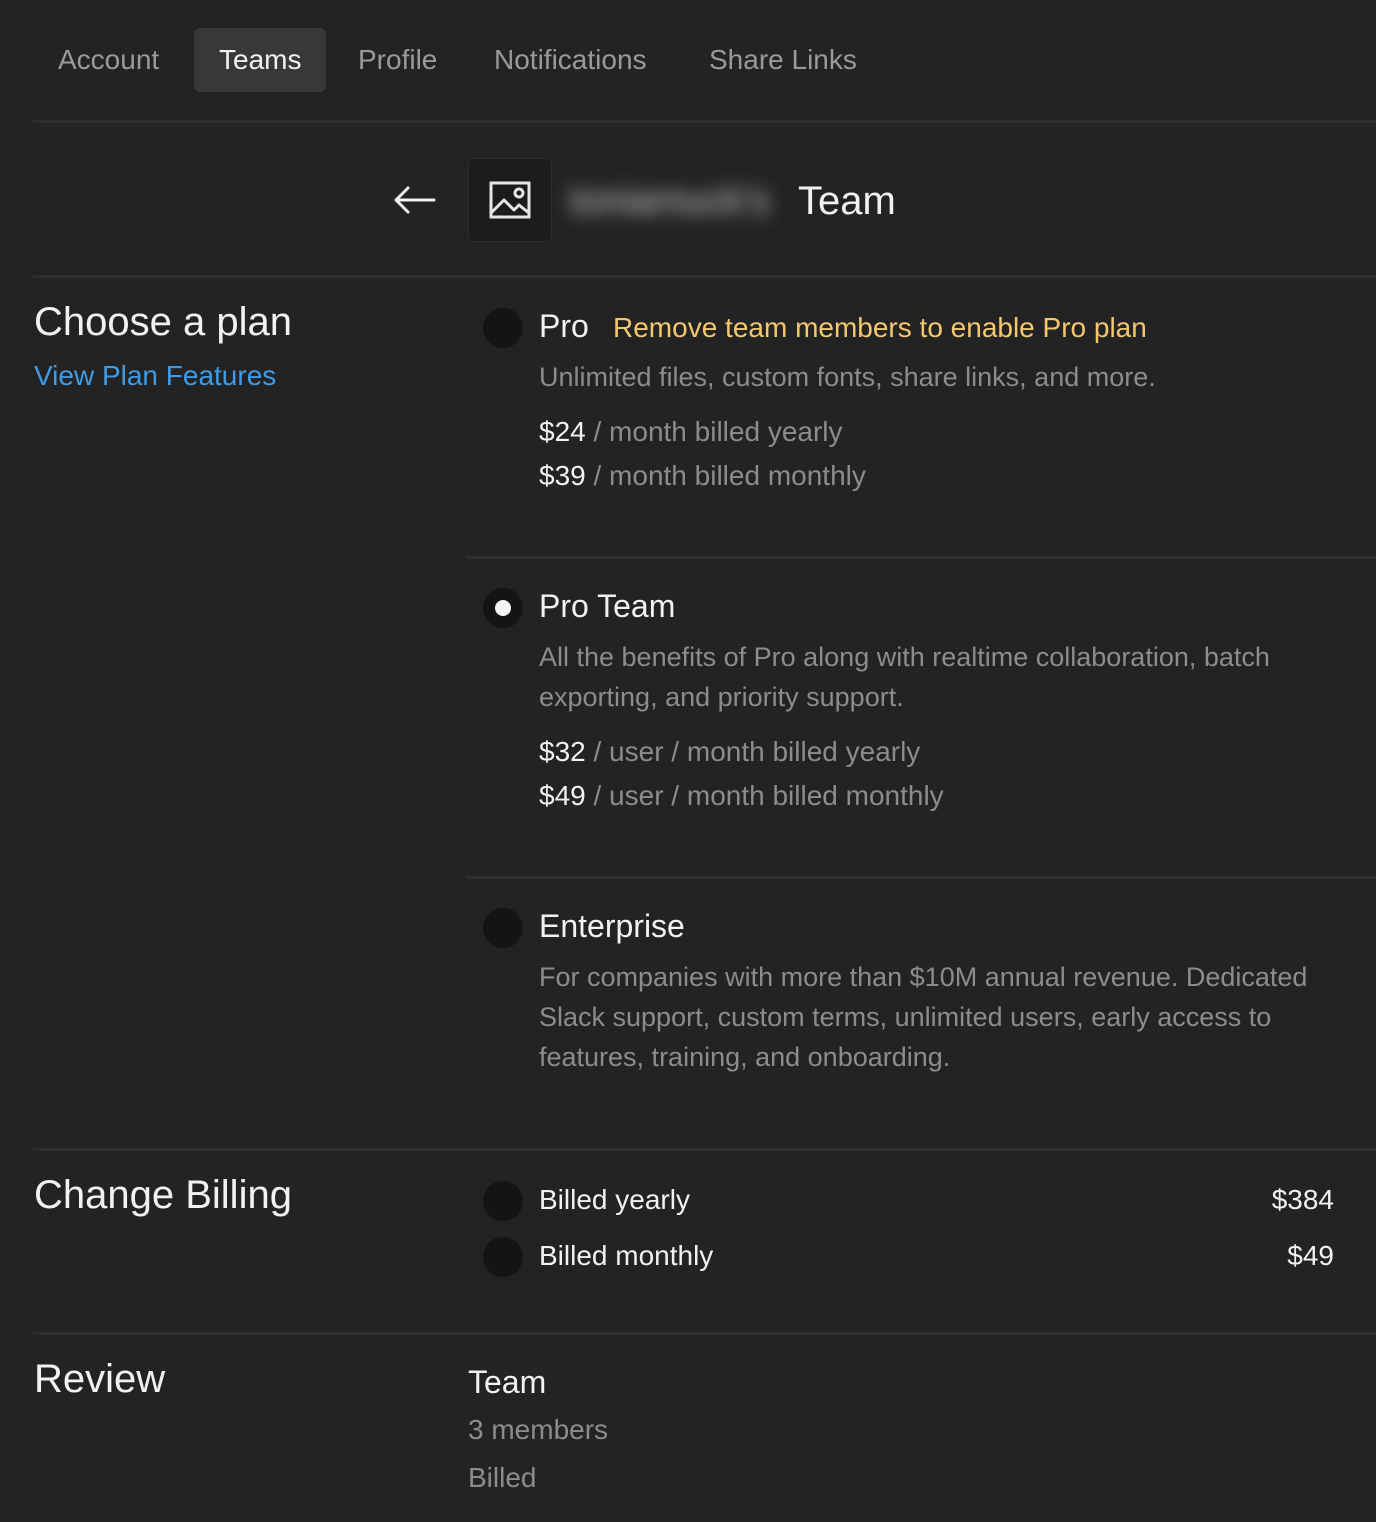  I want to click on billing-label-monthly: Billed monthly, so click(626, 1255).